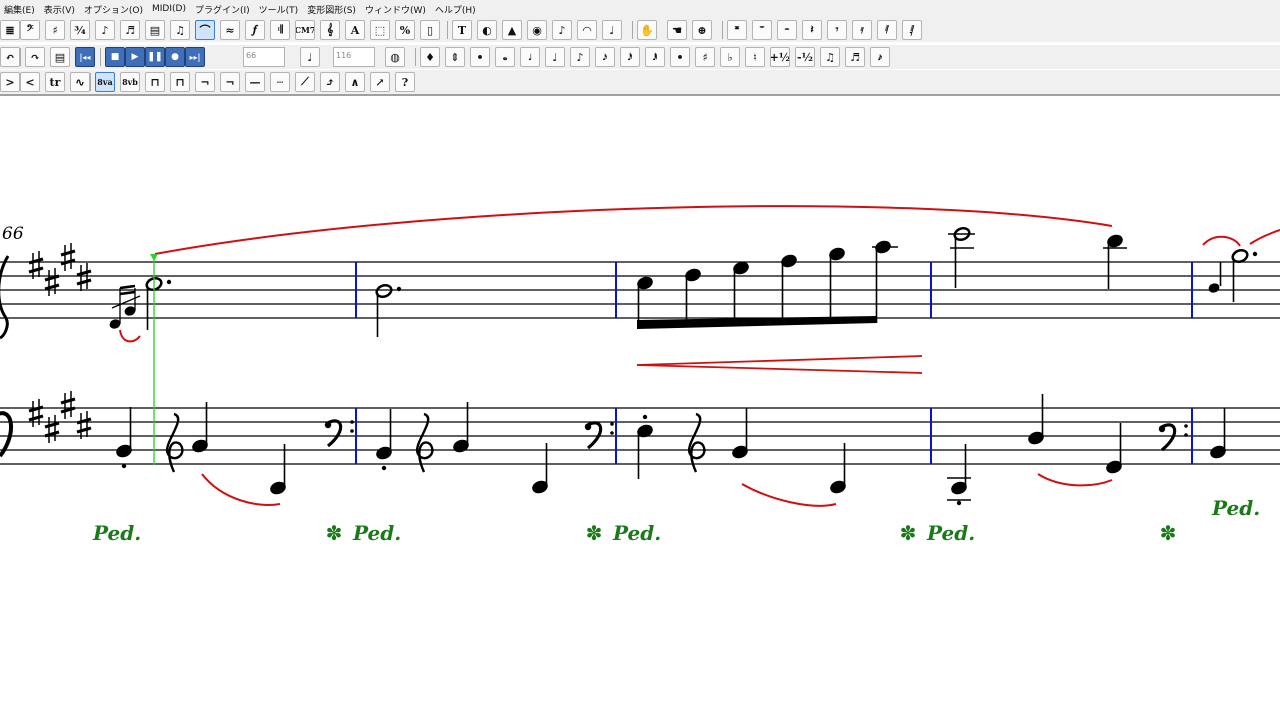  I want to click on tempo-field: 66, so click(264, 57).